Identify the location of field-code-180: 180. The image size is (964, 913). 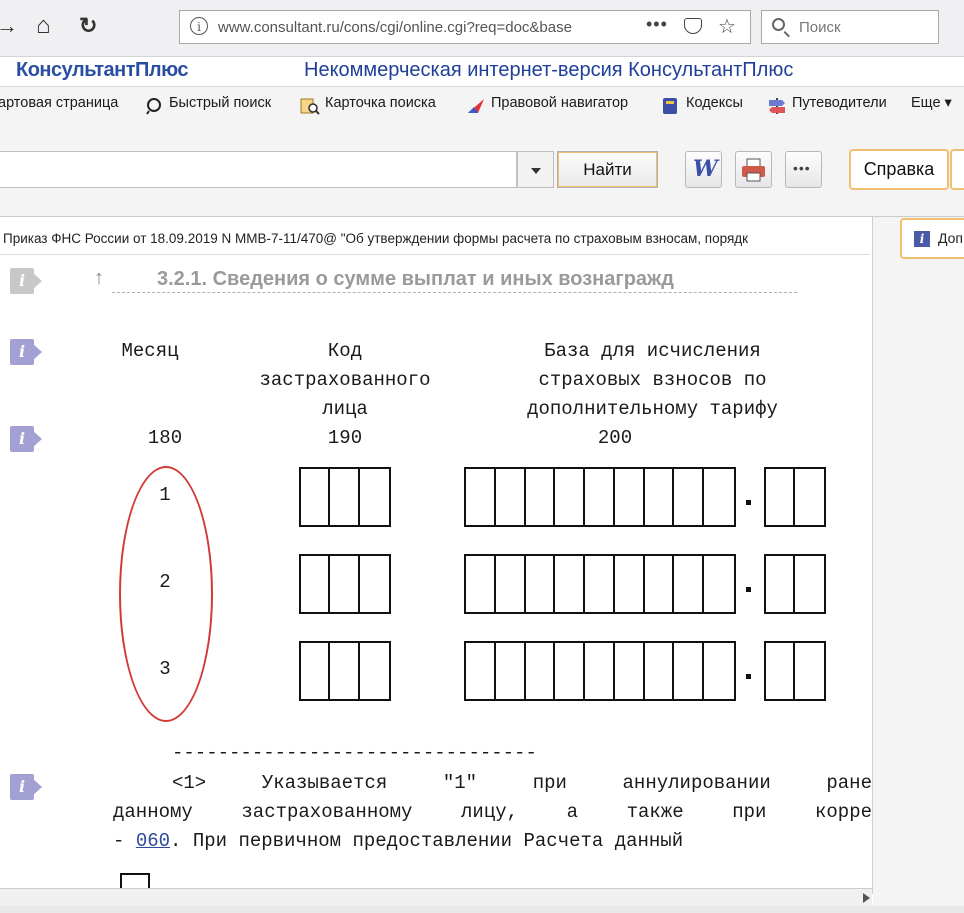
(165, 438).